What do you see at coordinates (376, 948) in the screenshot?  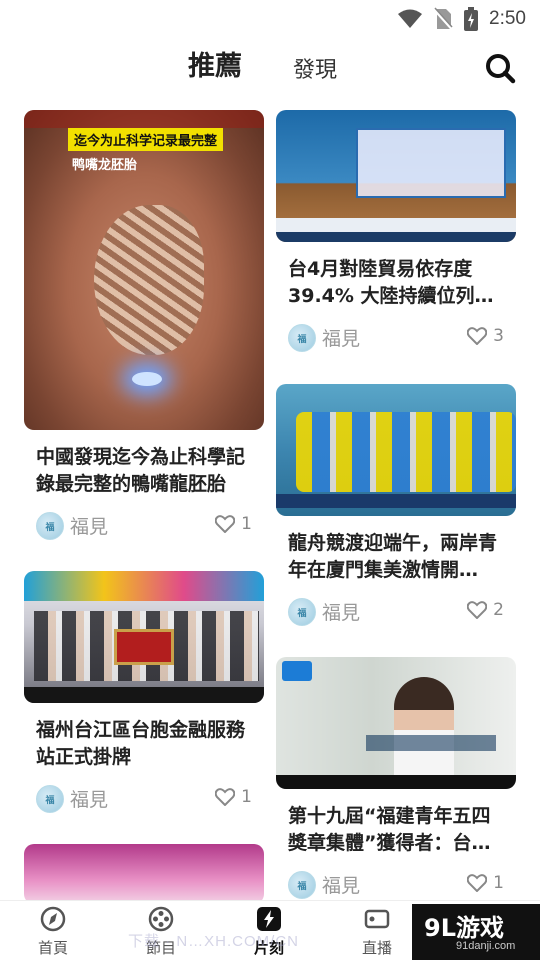 I see `nav-label: 直播` at bounding box center [376, 948].